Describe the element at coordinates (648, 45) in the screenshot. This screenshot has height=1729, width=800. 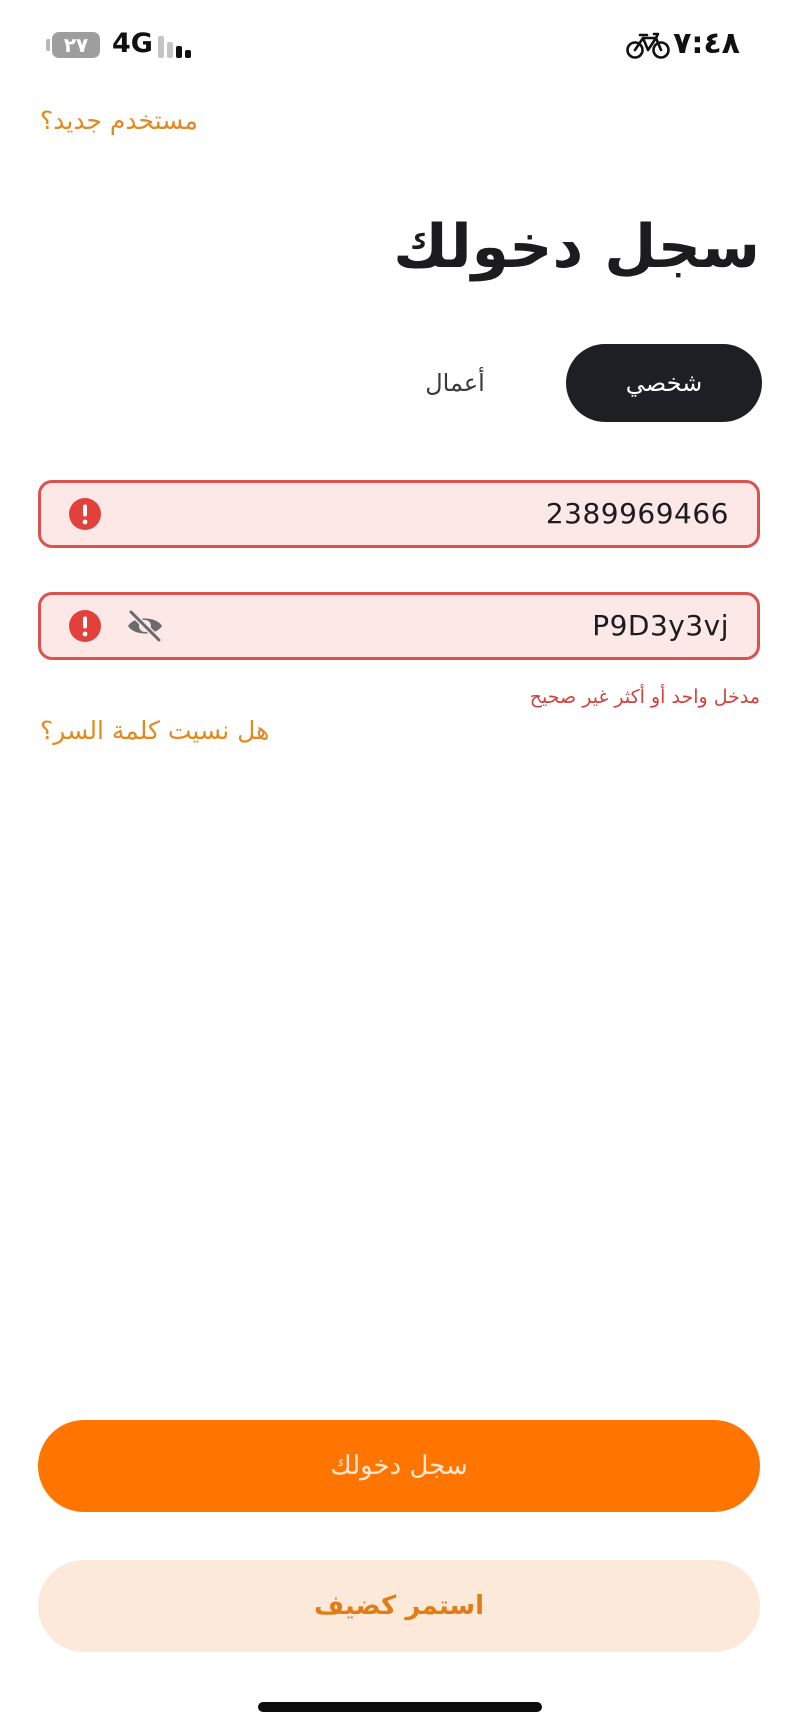
I see `bicycle-icon` at that location.